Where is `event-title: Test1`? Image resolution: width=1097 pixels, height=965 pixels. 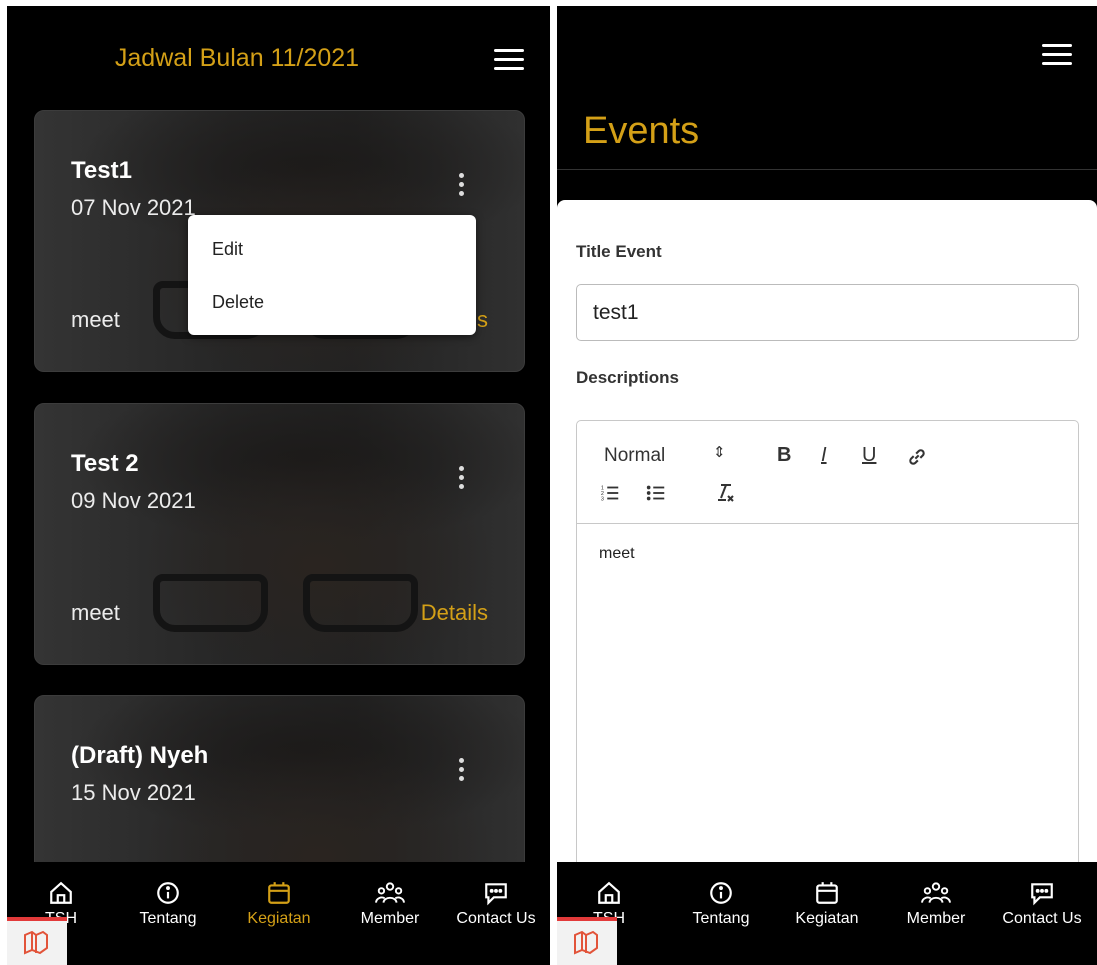
event-title: Test1 is located at coordinates (101, 170).